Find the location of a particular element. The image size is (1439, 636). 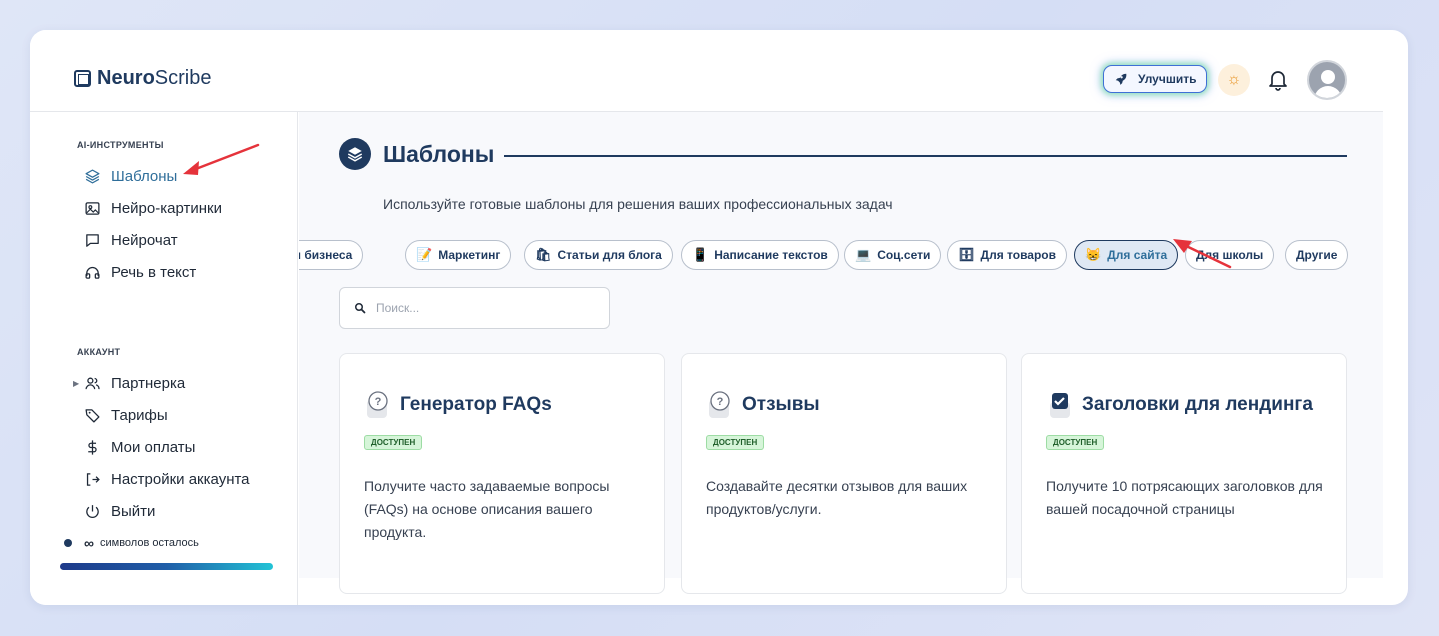

chip-marketing: 📝 Маркетинг is located at coordinates (458, 255).